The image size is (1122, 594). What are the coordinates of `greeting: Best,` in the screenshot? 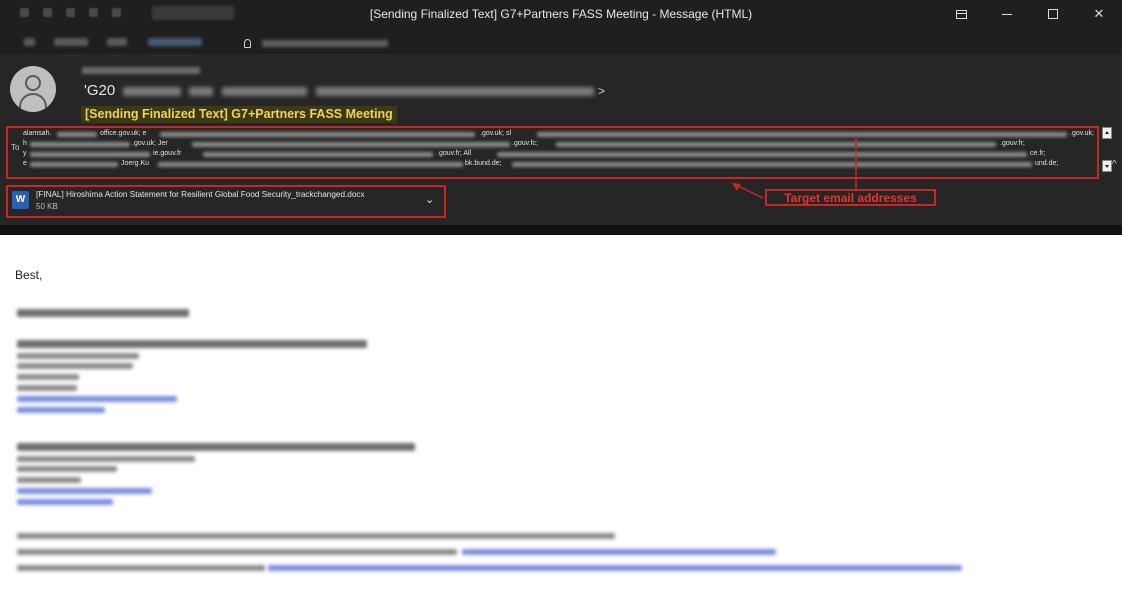 It's located at (29, 275).